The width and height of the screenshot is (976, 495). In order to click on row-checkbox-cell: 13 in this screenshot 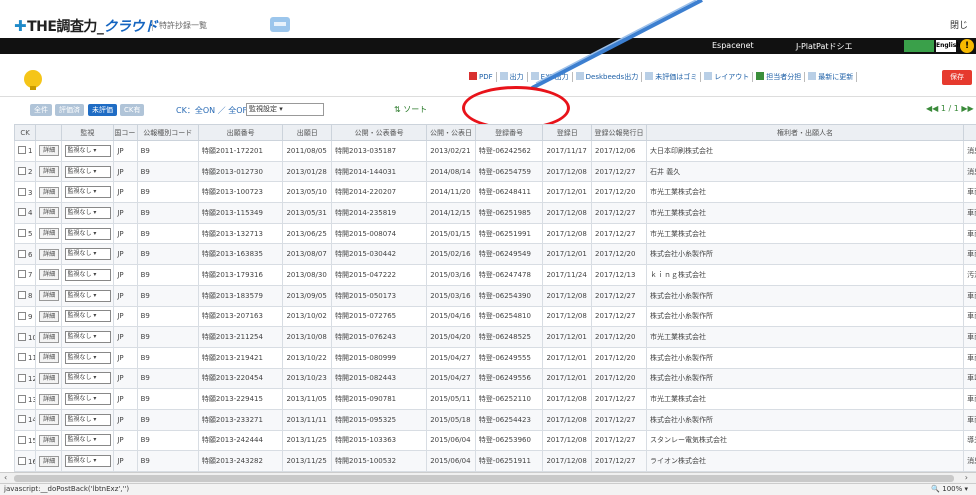, I will do `click(25, 399)`.